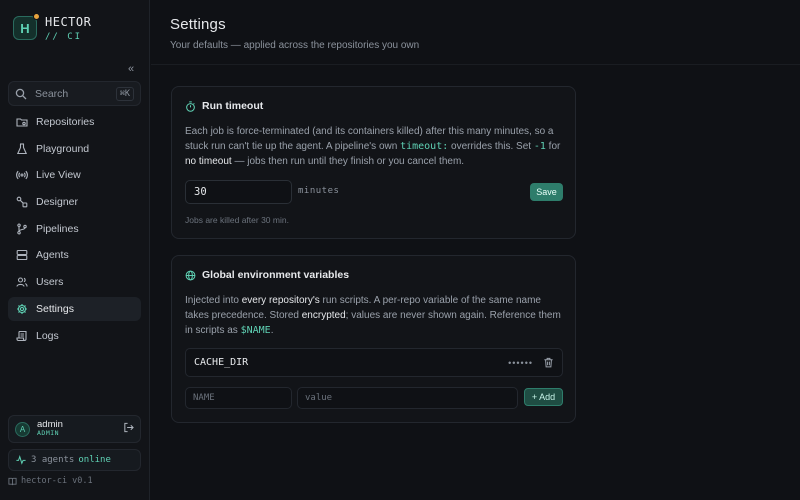 The height and width of the screenshot is (500, 800). Describe the element at coordinates (57, 228) in the screenshot. I see `sidebar-item-label: Pipelines` at that location.